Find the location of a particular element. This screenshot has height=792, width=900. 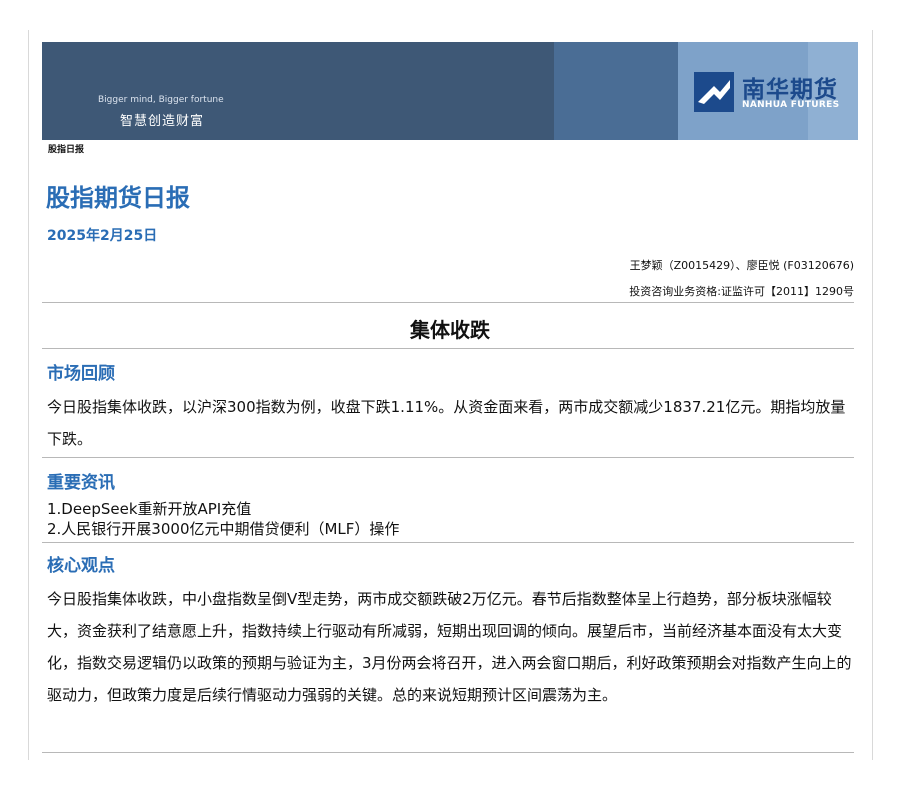

headline: 集体收跌 is located at coordinates (450, 330).